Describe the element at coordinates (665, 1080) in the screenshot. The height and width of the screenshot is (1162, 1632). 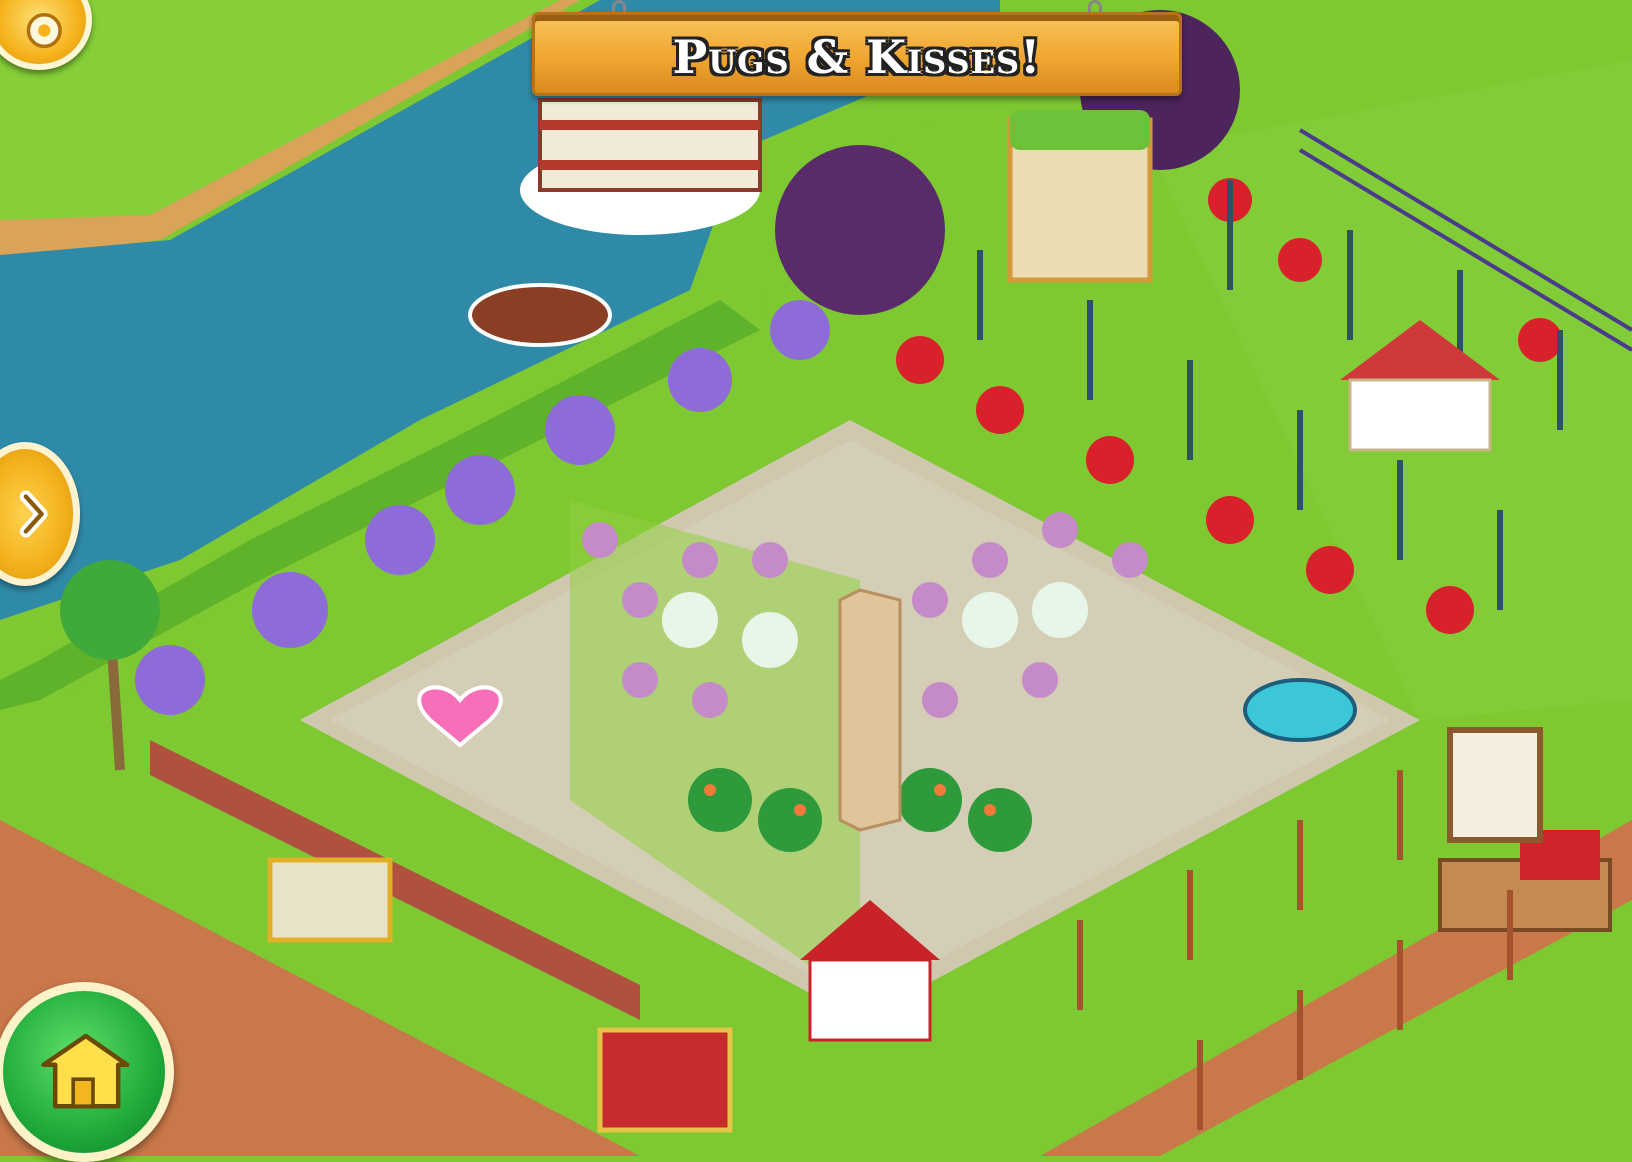
I see `order-box` at that location.